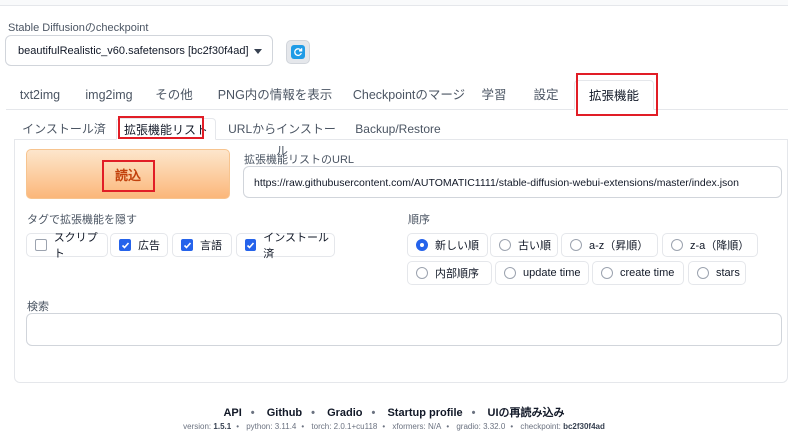 This screenshot has height=431, width=788. I want to click on checkbox-ads: 広告, so click(139, 245).